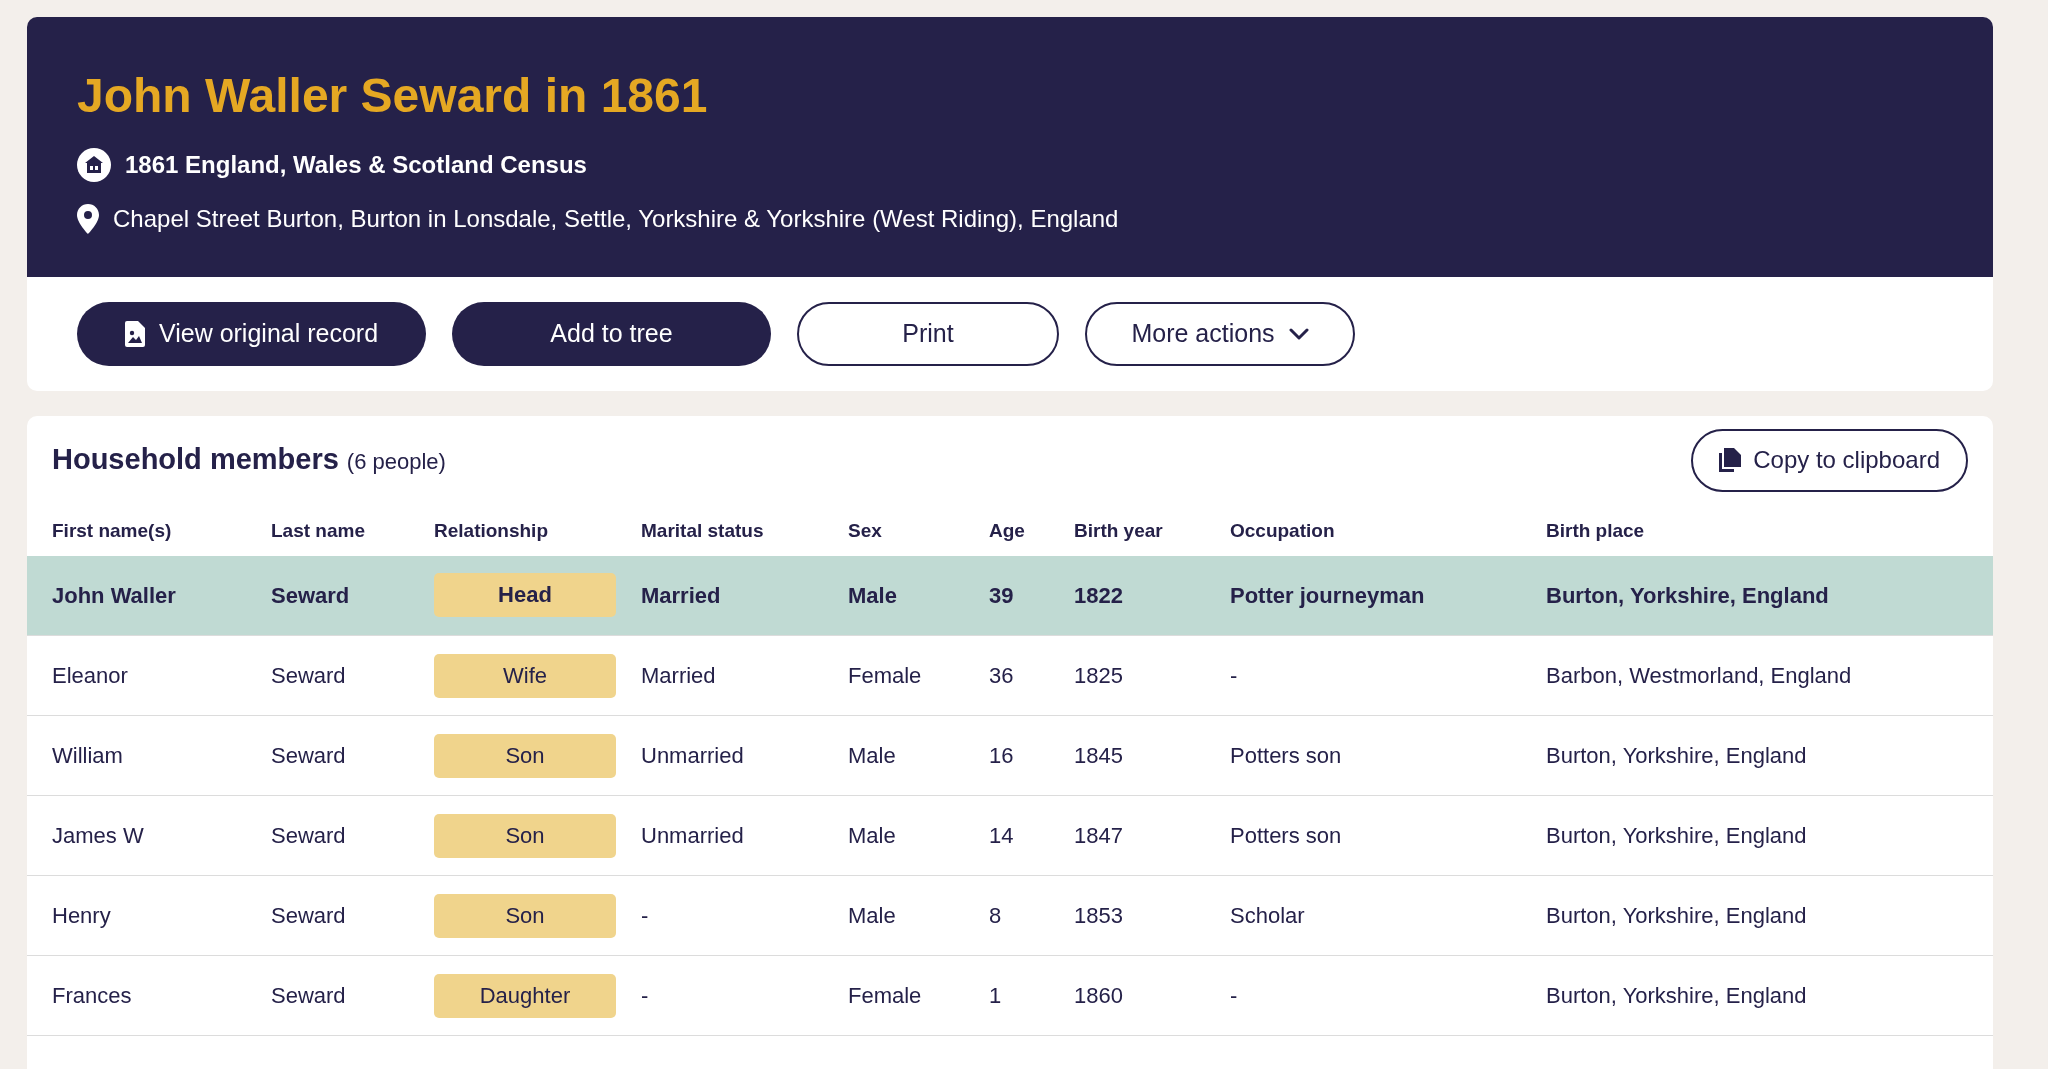  I want to click on document-image-icon, so click(134, 333).